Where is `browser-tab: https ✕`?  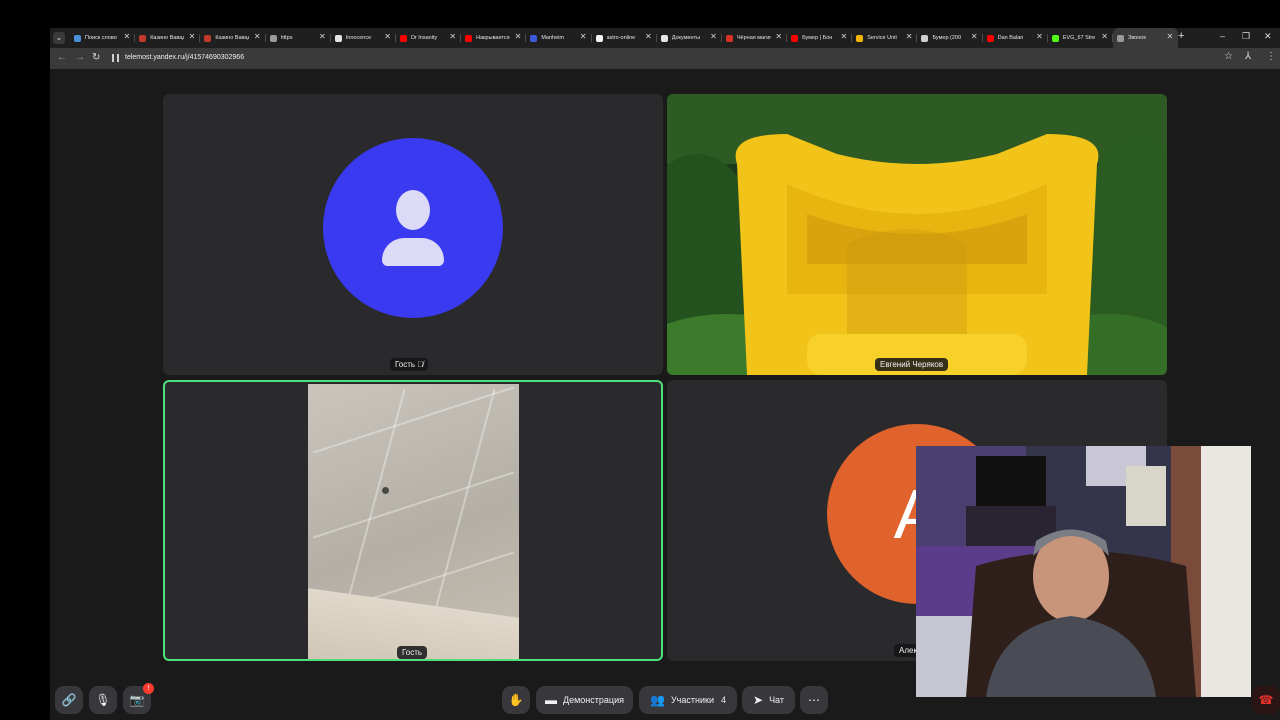 browser-tab: https ✕ is located at coordinates (298, 38).